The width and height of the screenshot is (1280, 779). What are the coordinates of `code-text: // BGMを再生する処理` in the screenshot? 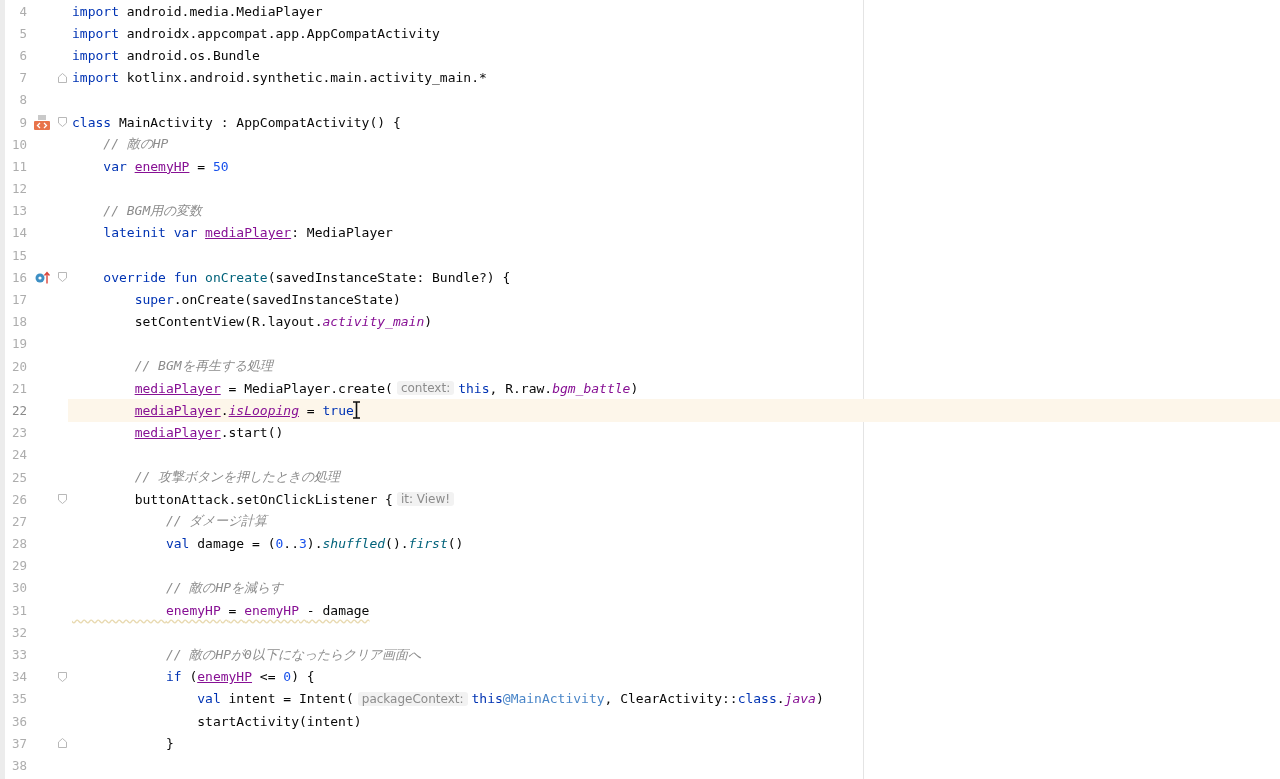 It's located at (203, 366).